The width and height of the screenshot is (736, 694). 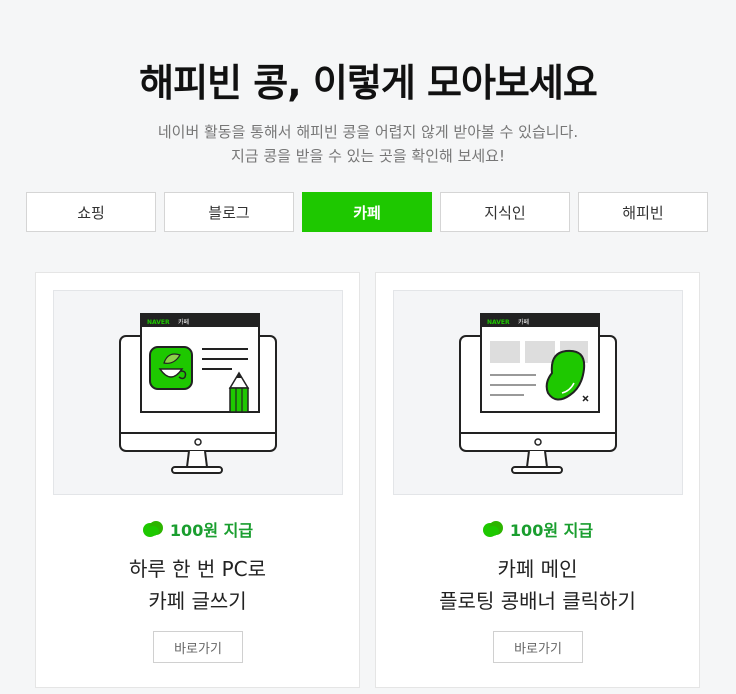 What do you see at coordinates (368, 83) in the screenshot?
I see `page-title: 해피빈 콩, 이렇게 모아보세요` at bounding box center [368, 83].